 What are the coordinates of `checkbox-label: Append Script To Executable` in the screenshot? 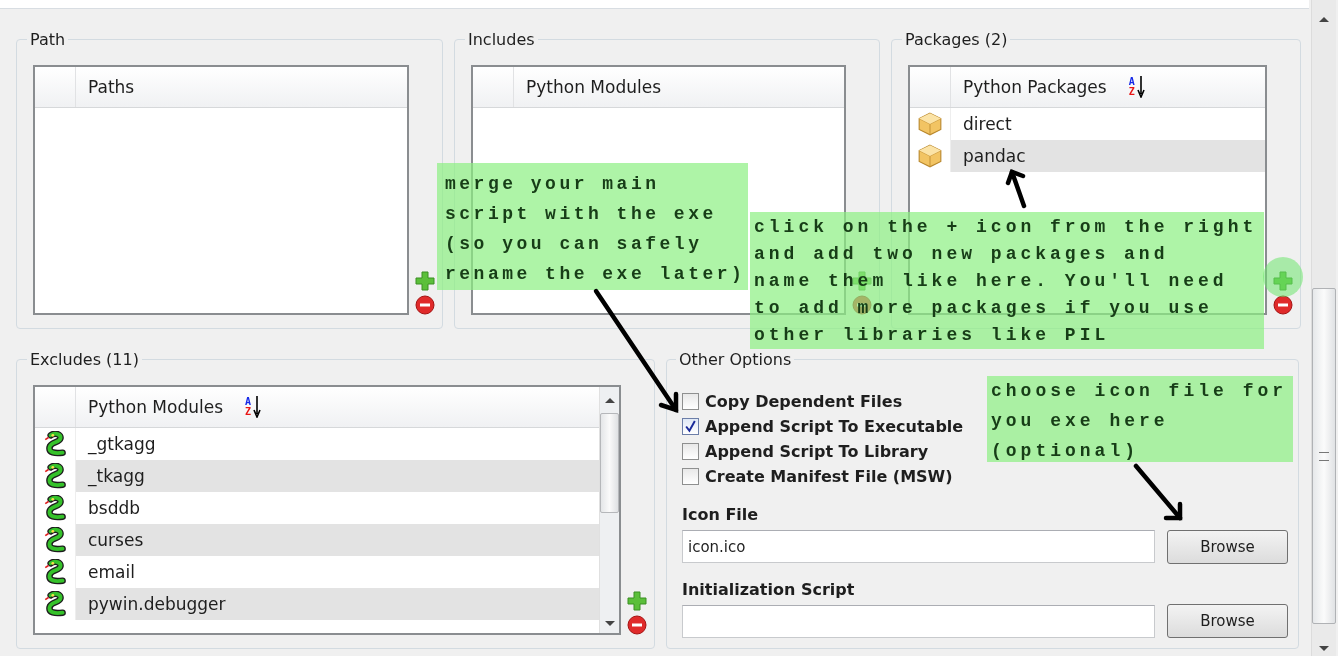 It's located at (834, 426).